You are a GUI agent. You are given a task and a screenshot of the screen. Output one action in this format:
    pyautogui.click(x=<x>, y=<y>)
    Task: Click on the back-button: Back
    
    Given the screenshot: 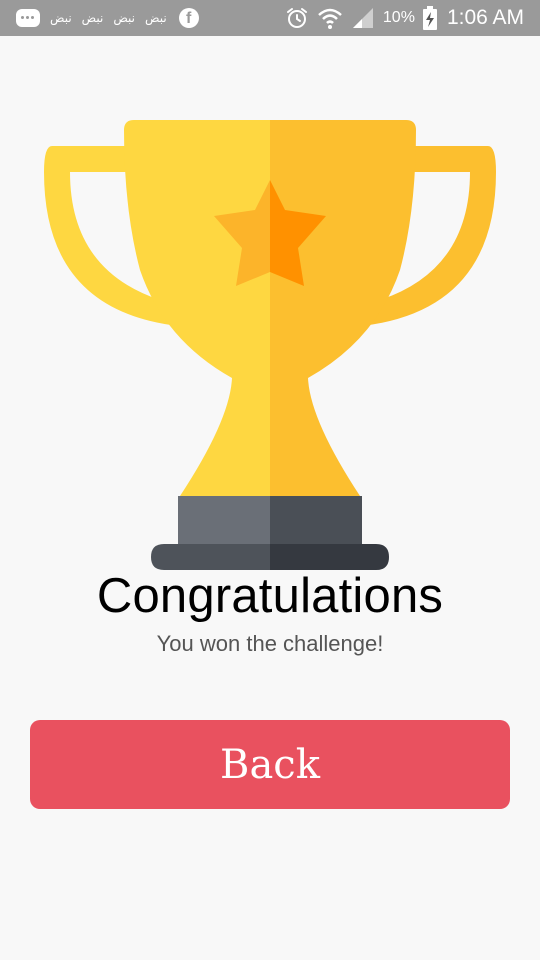 What is the action you would take?
    pyautogui.click(x=270, y=764)
    